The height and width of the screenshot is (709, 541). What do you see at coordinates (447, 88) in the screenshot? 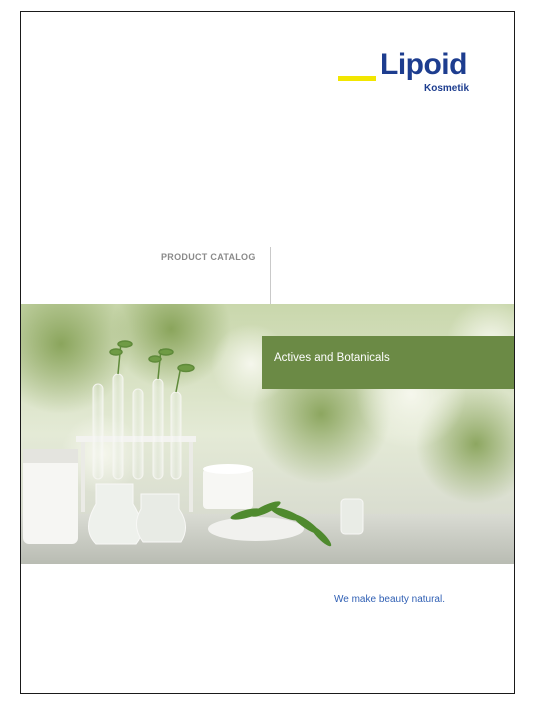
I see `logo-subtitle: Kosmetik` at bounding box center [447, 88].